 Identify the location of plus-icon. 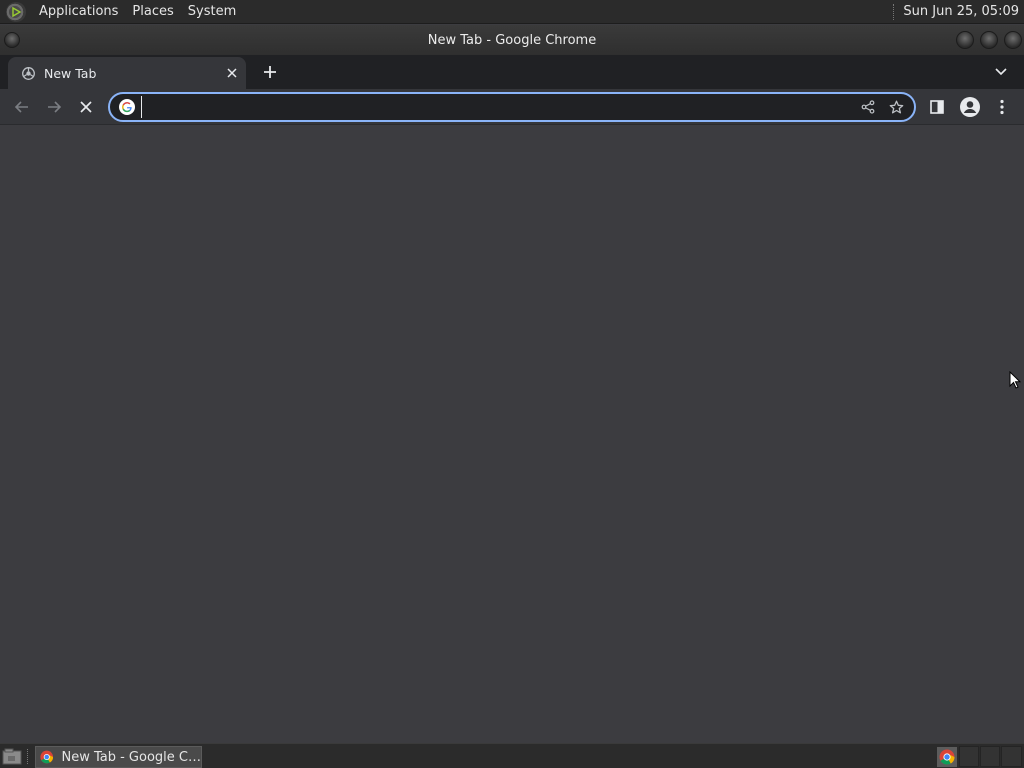
(270, 72).